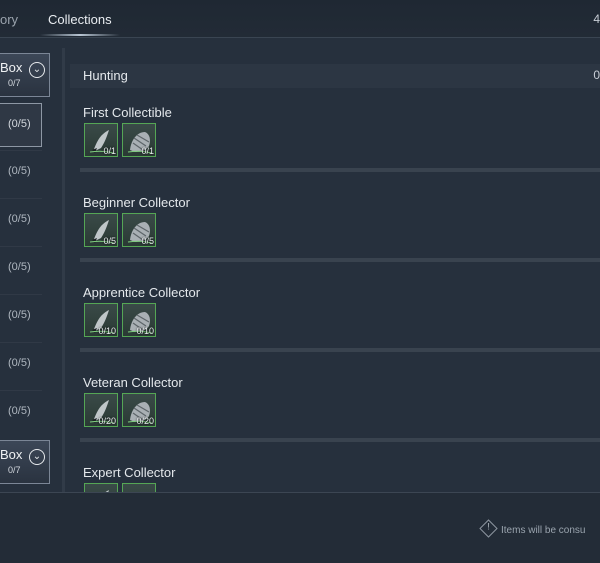  Describe the element at coordinates (136, 202) in the screenshot. I see `section-title: Beginner Collector` at that location.